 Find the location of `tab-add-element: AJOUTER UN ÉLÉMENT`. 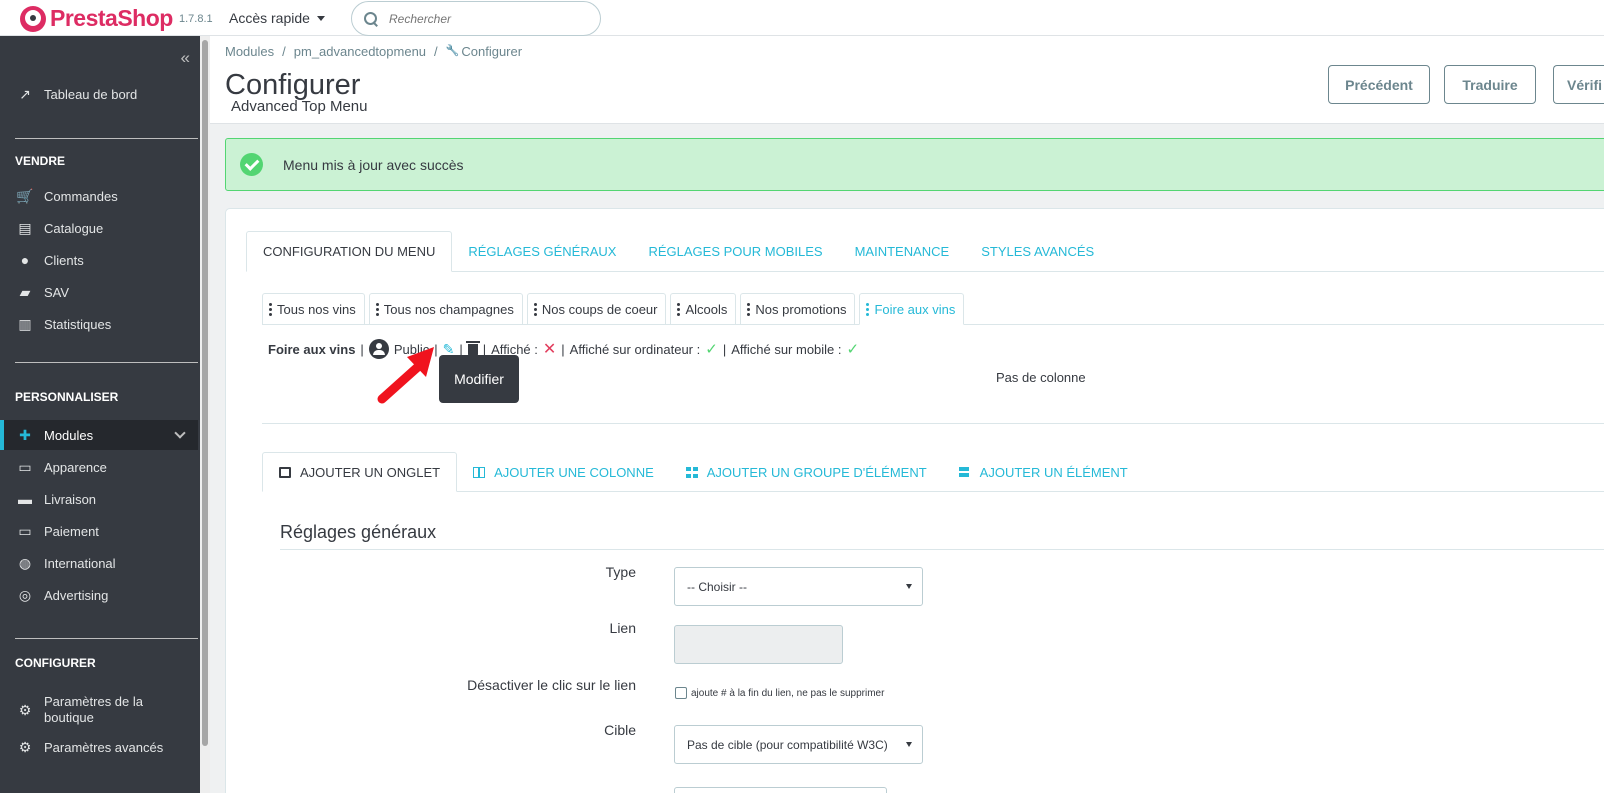

tab-add-element: AJOUTER UN ÉLÉMENT is located at coordinates (1043, 472).